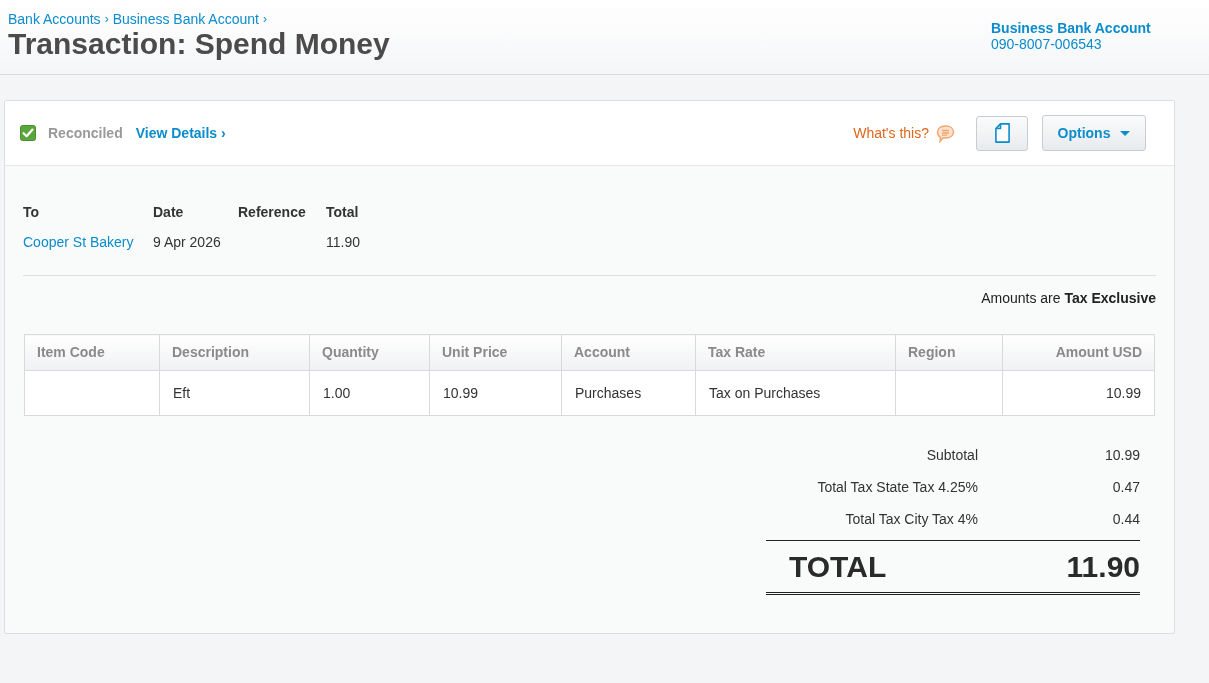 The height and width of the screenshot is (683, 1209). I want to click on breadcrumb-link: Bank Accounts, so click(54, 19).